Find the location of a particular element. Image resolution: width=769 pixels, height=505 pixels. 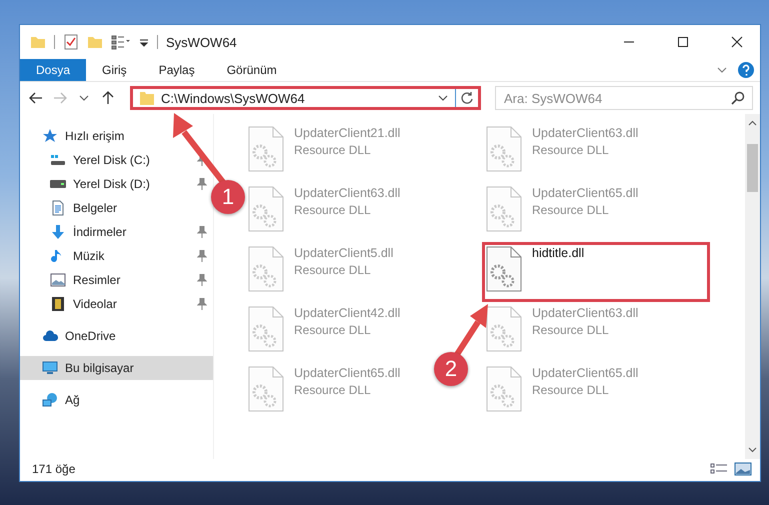

right-arrow-icon is located at coordinates (60, 98).